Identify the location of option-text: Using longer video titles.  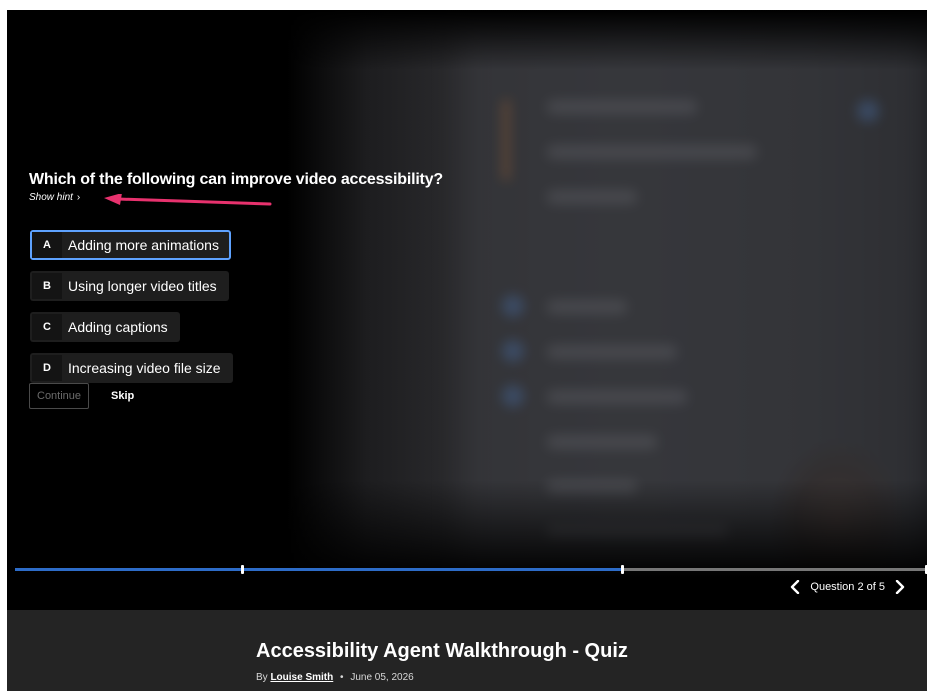
(142, 286).